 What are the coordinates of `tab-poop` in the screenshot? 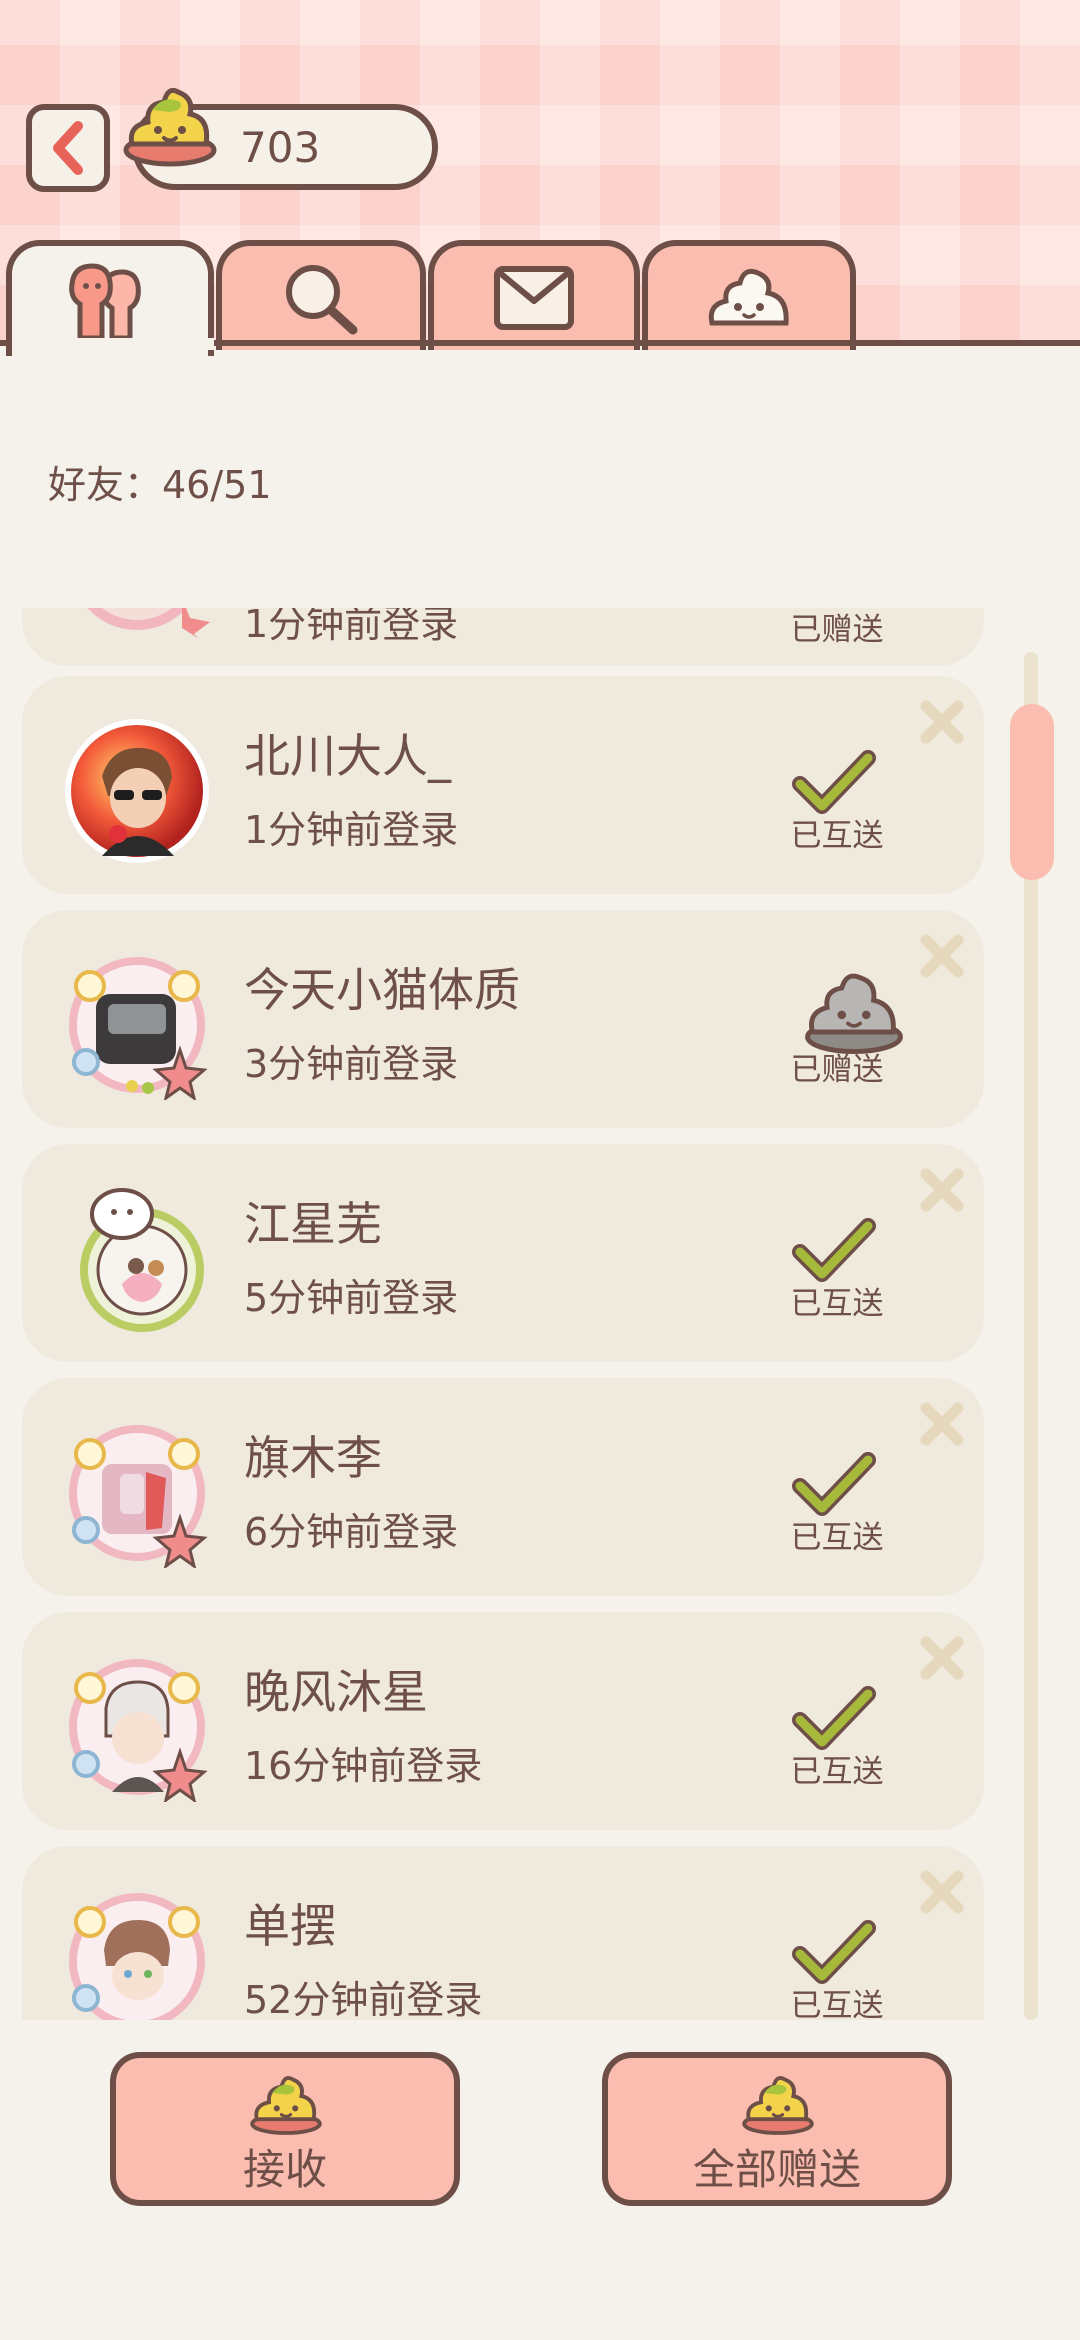 It's located at (749, 295).